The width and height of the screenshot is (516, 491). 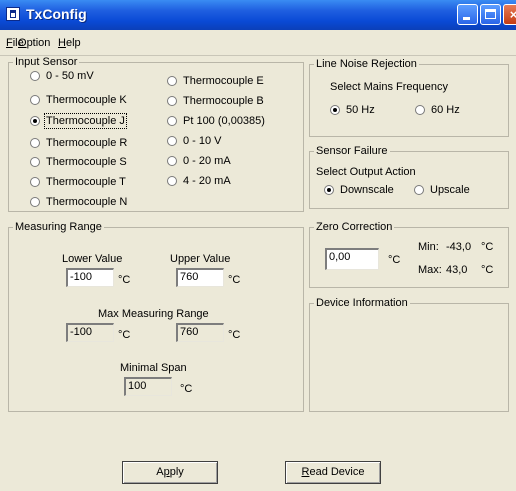 I want to click on minimal-span-label: Minimal Span, so click(x=153, y=368).